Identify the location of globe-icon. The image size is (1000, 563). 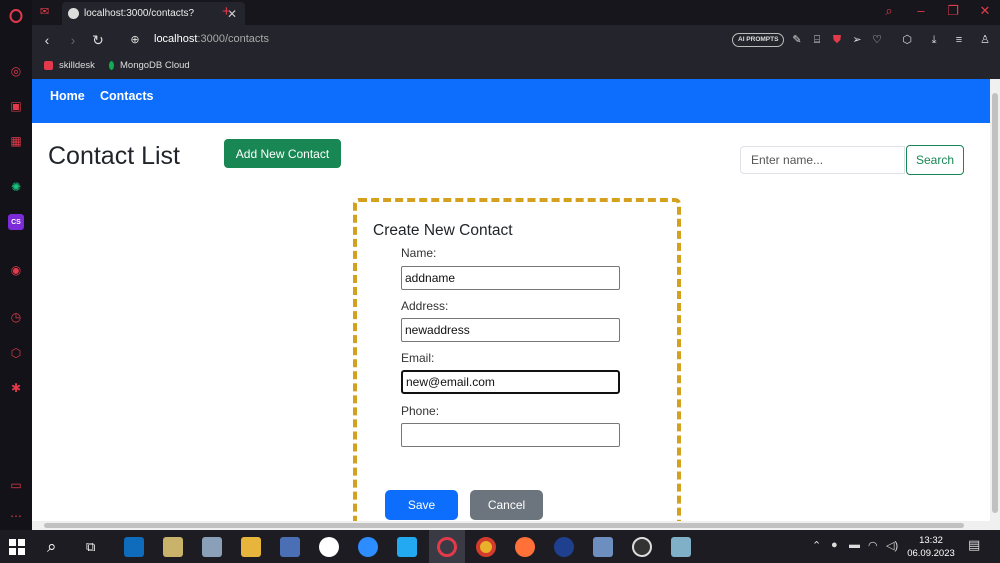
(73, 13).